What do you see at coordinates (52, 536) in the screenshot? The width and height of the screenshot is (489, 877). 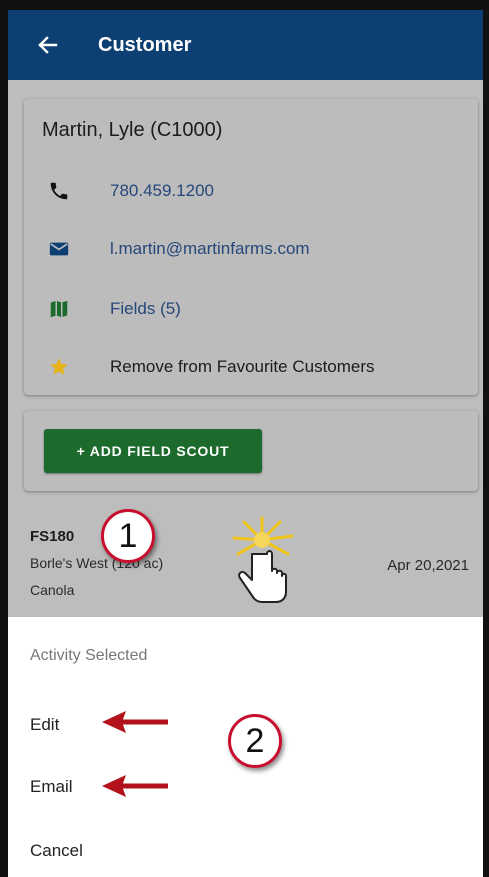 I see `activity-id: FS180` at bounding box center [52, 536].